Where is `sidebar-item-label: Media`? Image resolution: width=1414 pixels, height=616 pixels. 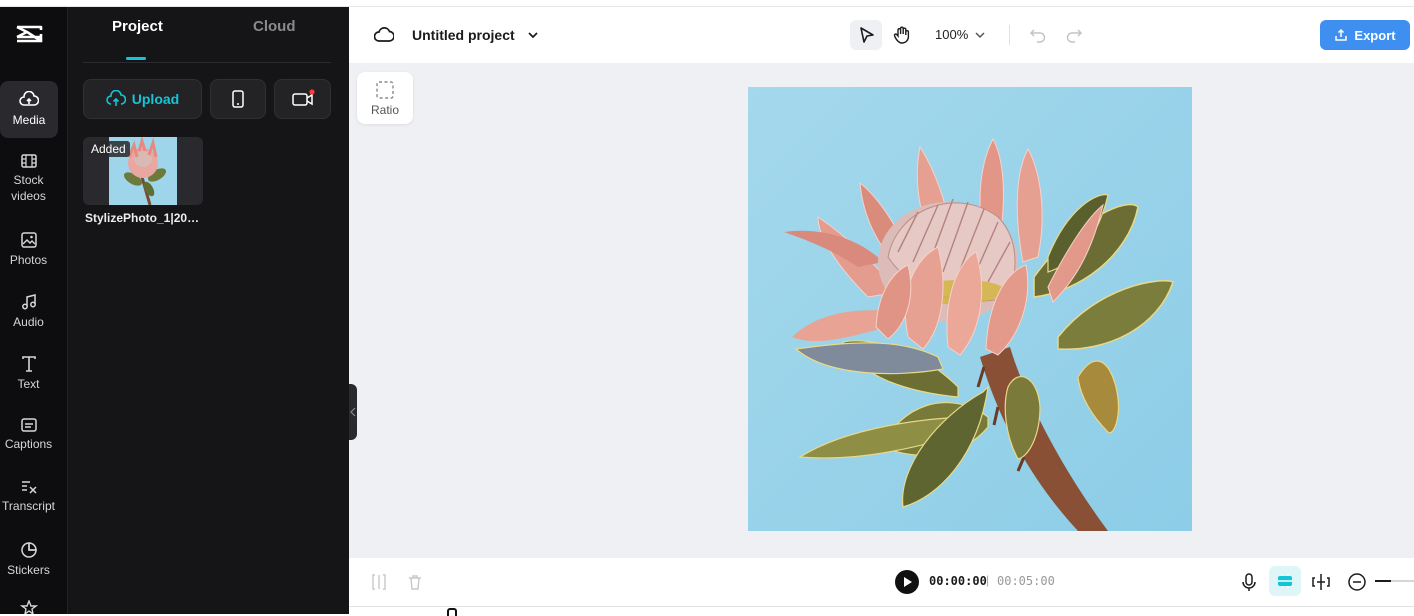 sidebar-item-label: Media is located at coordinates (29, 120).